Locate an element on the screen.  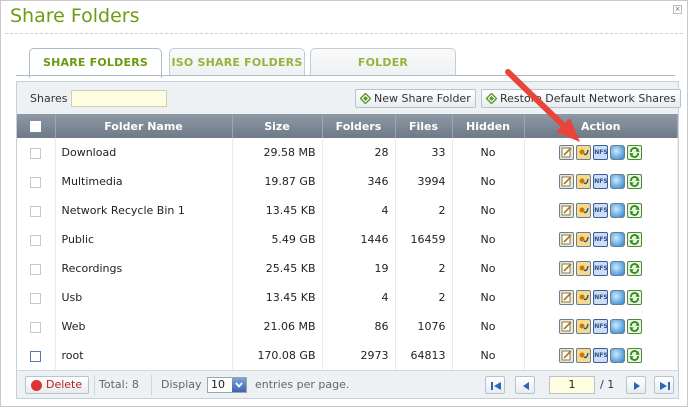
next-page-button is located at coordinates (636, 385).